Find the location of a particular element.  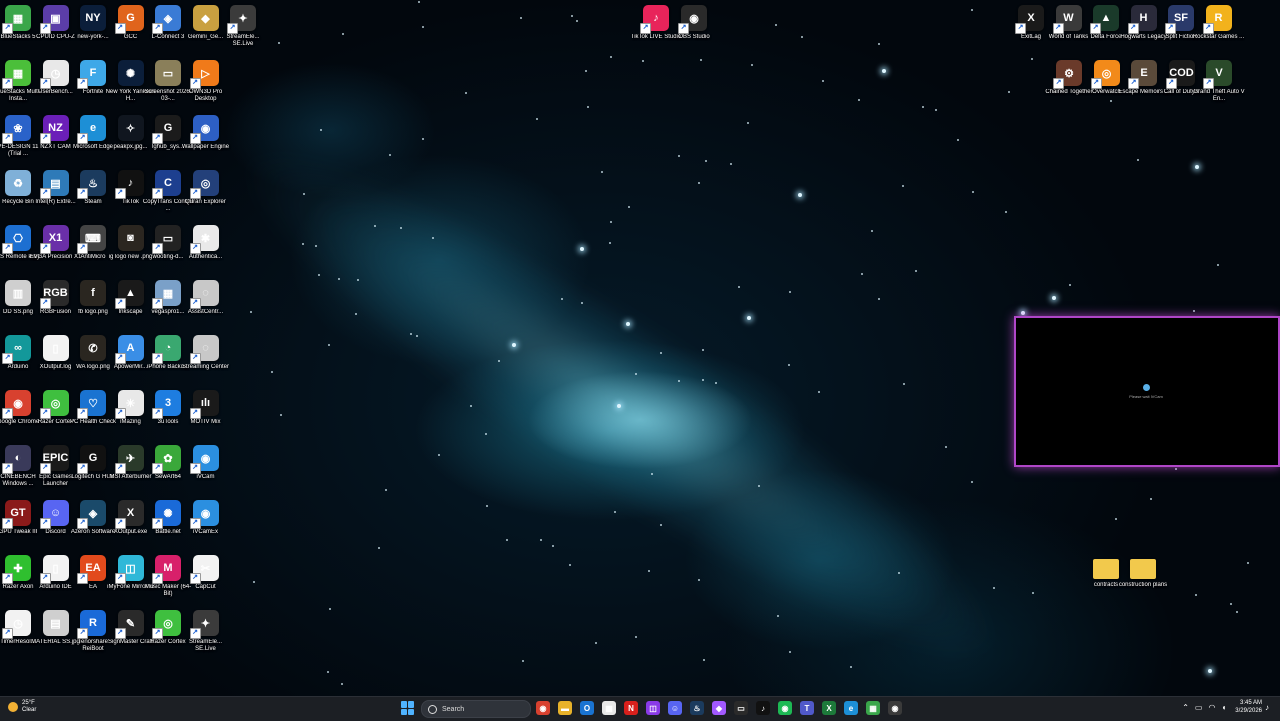

taskbar-terminal-icon: ▭ is located at coordinates (741, 708).